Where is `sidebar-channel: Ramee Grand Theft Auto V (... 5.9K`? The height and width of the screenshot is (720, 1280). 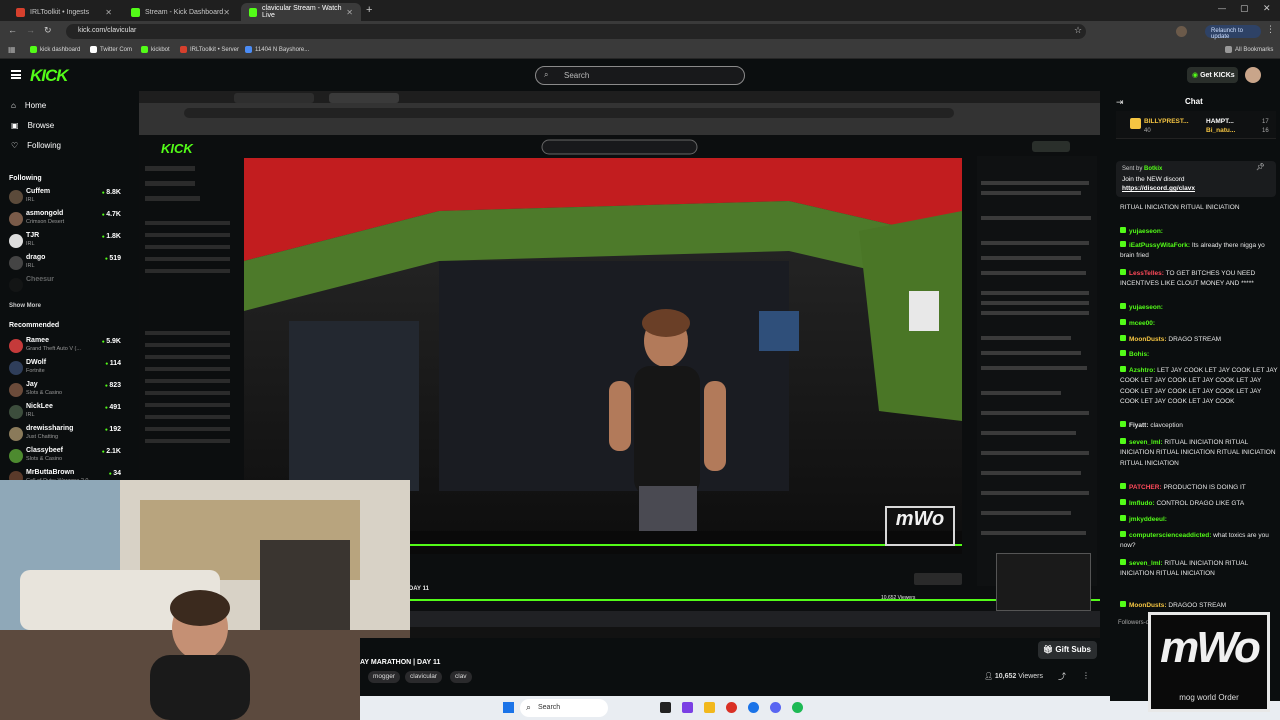 sidebar-channel: Ramee Grand Theft Auto V (... 5.9K is located at coordinates (65, 346).